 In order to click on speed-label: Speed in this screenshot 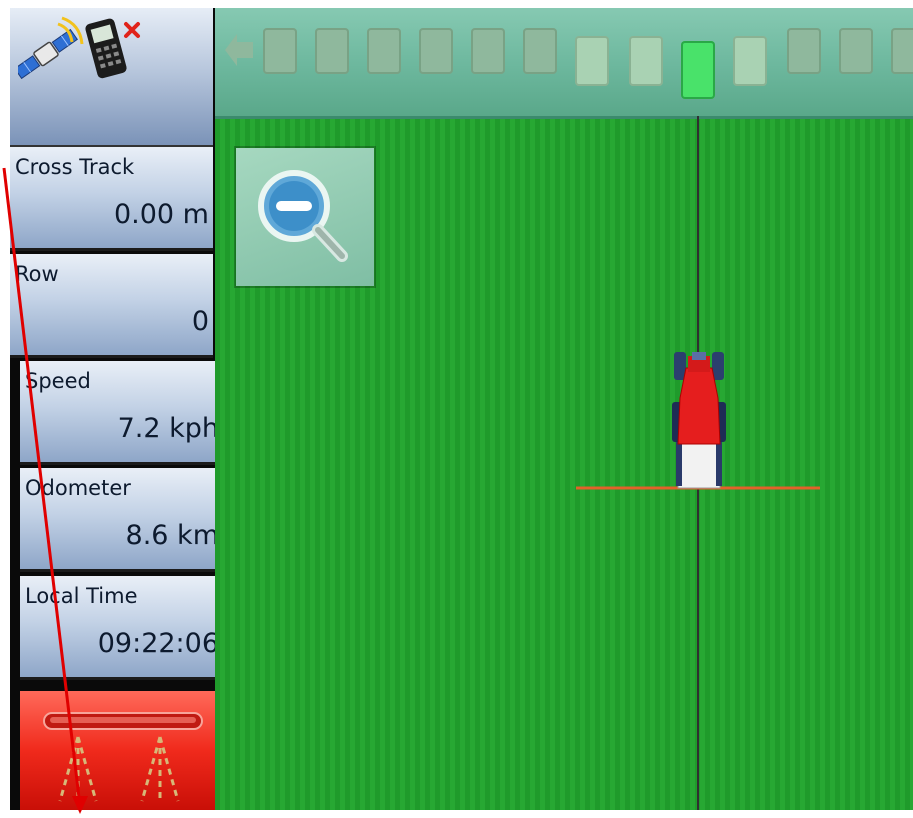, I will do `click(58, 381)`.